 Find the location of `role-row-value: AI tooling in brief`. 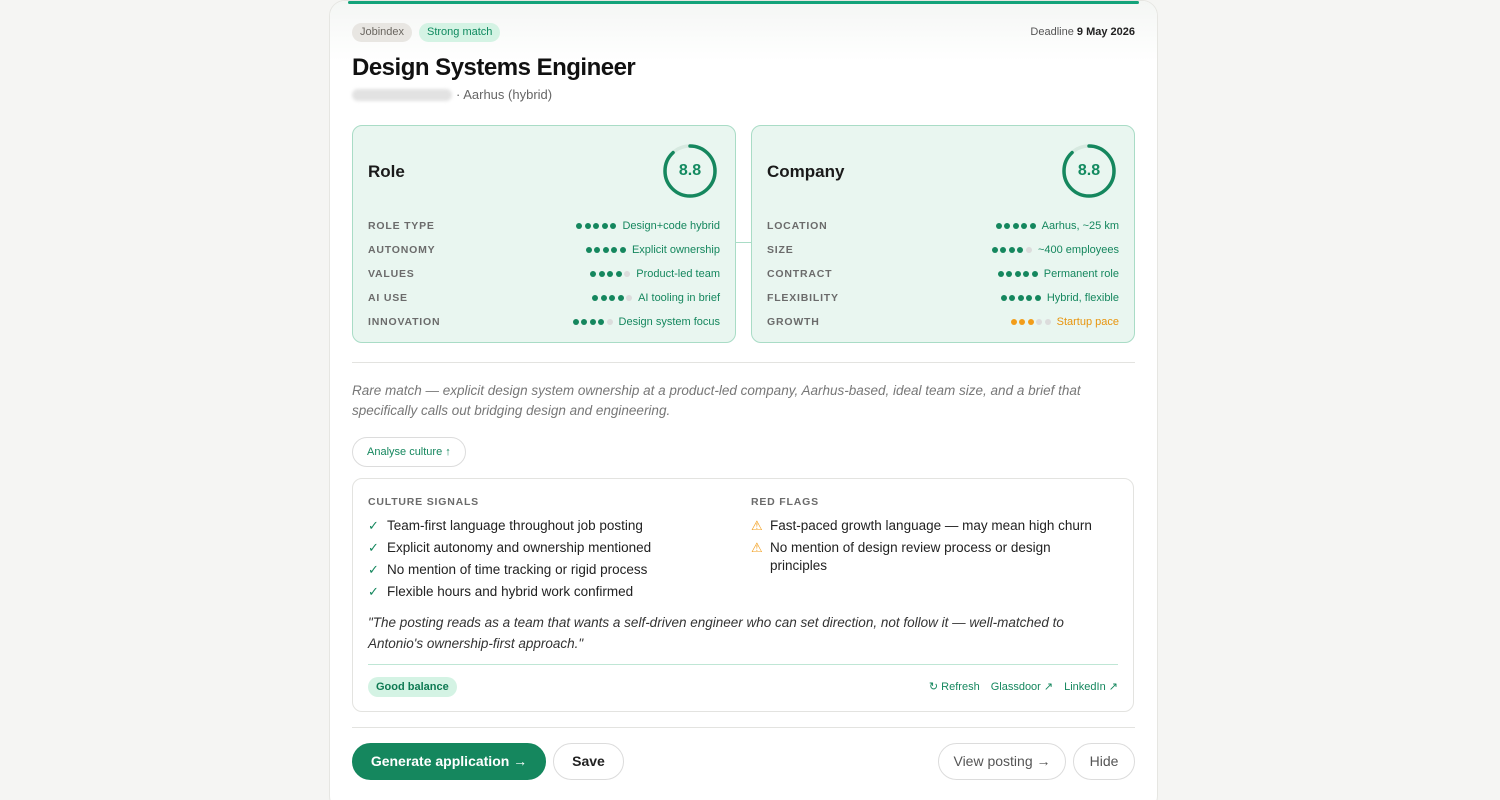

role-row-value: AI tooling in brief is located at coordinates (679, 298).